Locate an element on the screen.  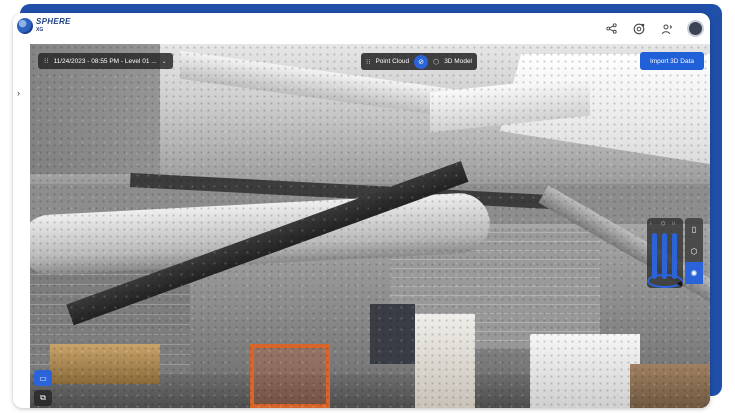
side-tool-buttons: ▯ ⬡ ✺ is located at coordinates (694, 251).